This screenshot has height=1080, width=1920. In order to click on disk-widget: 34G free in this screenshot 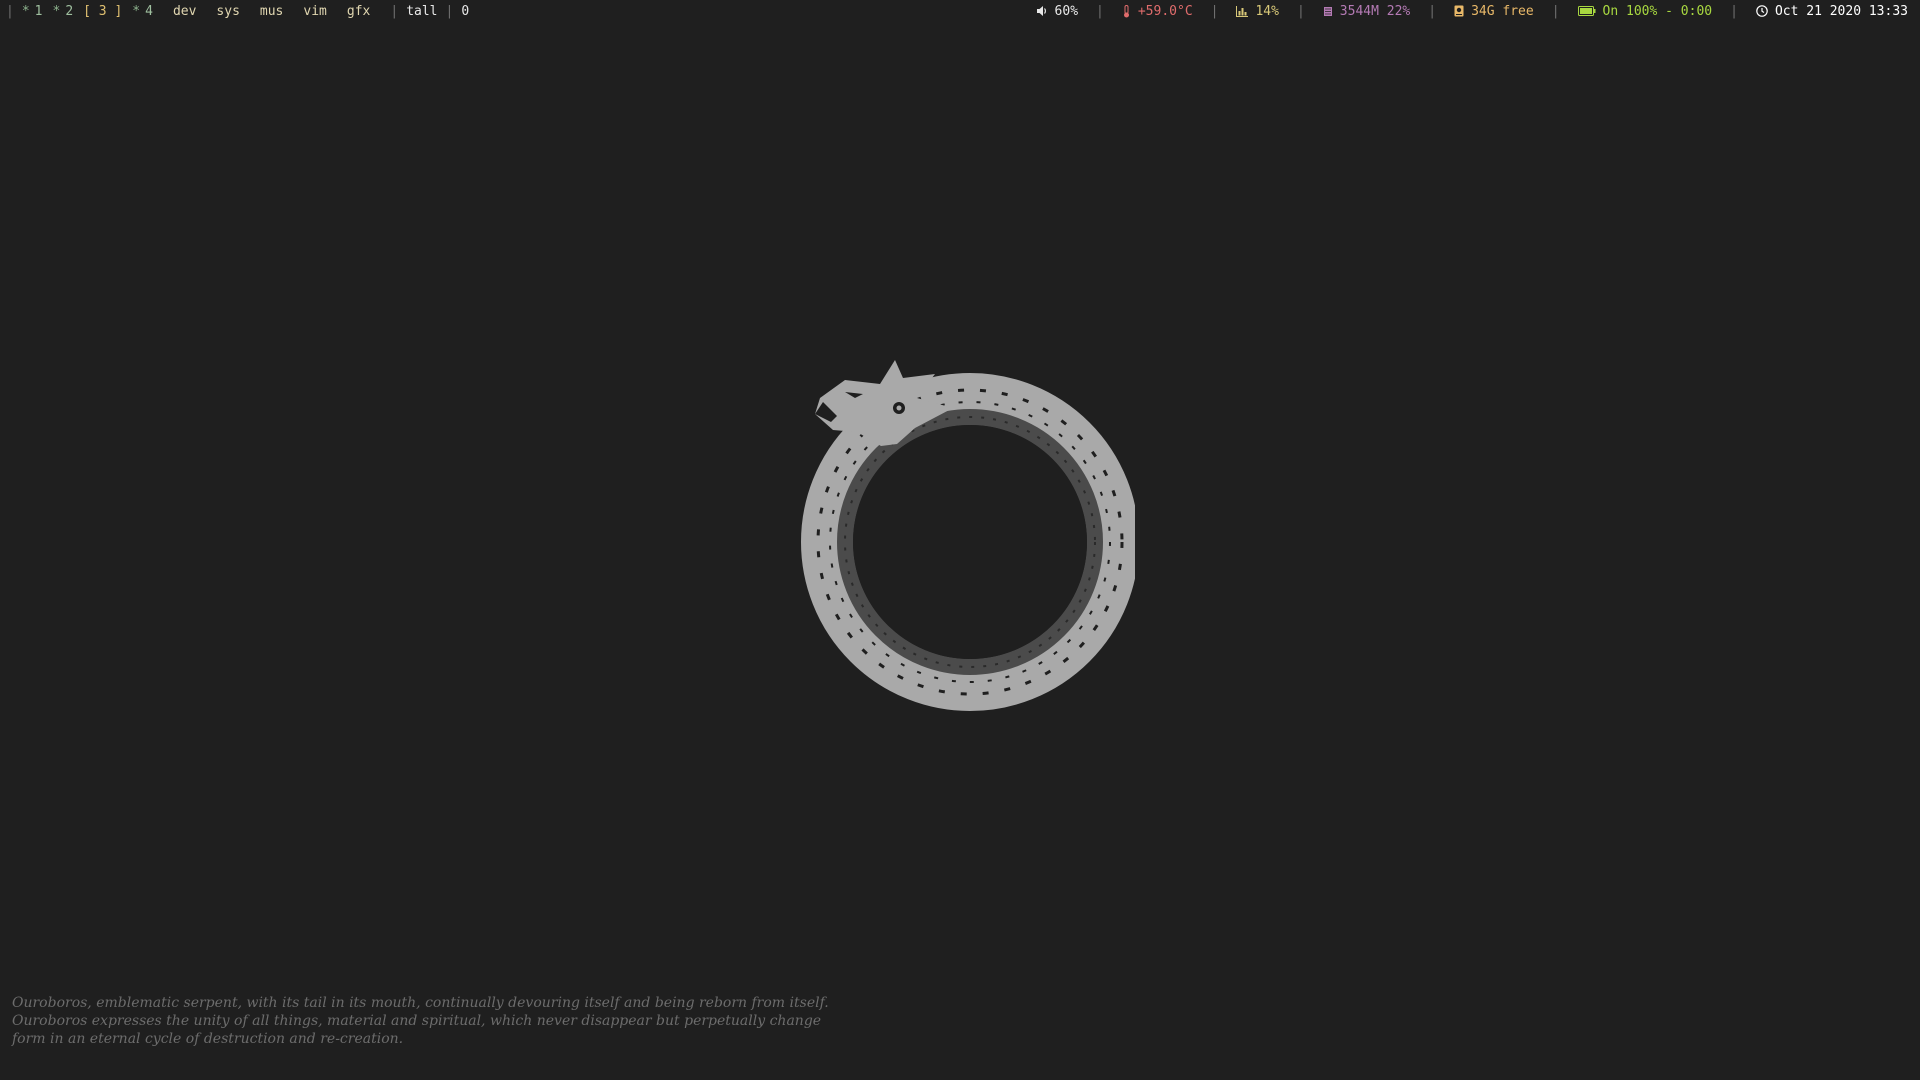, I will do `click(1494, 11)`.